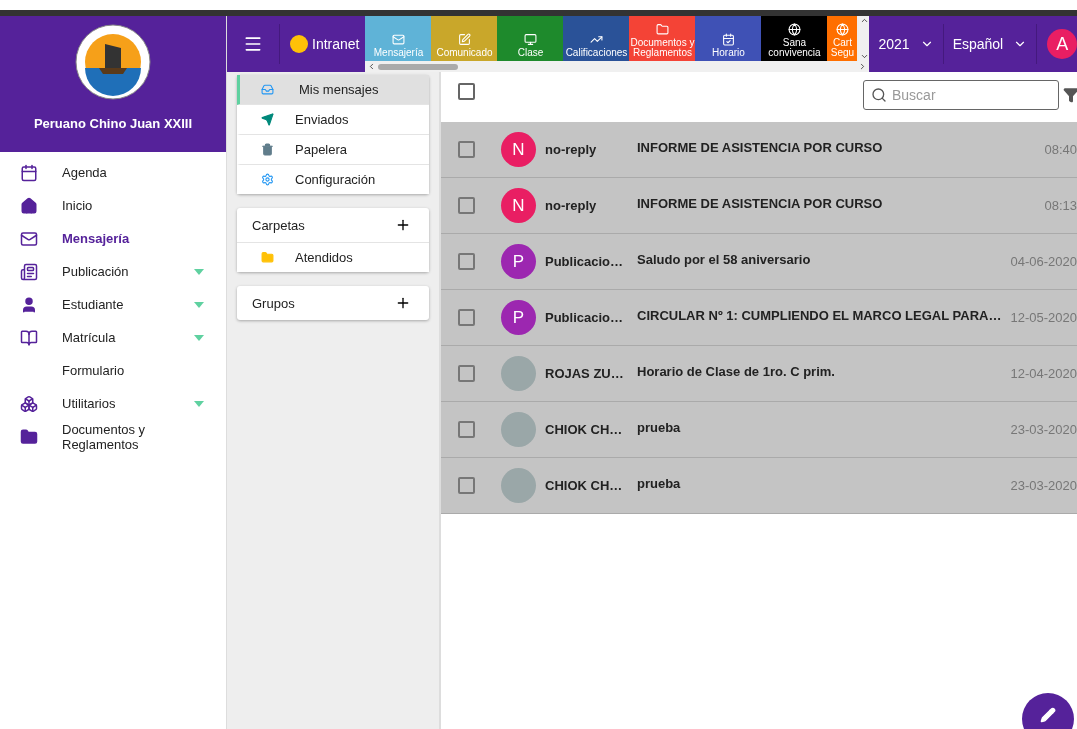 The height and width of the screenshot is (729, 1077). What do you see at coordinates (1070, 95) in the screenshot?
I see `filter-icon` at bounding box center [1070, 95].